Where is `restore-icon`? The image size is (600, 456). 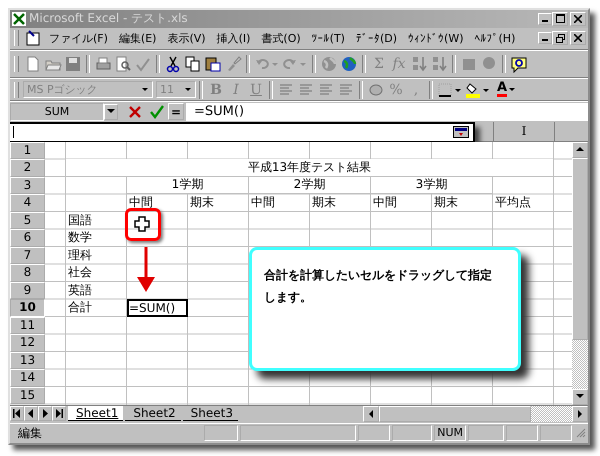 restore-icon is located at coordinates (560, 38).